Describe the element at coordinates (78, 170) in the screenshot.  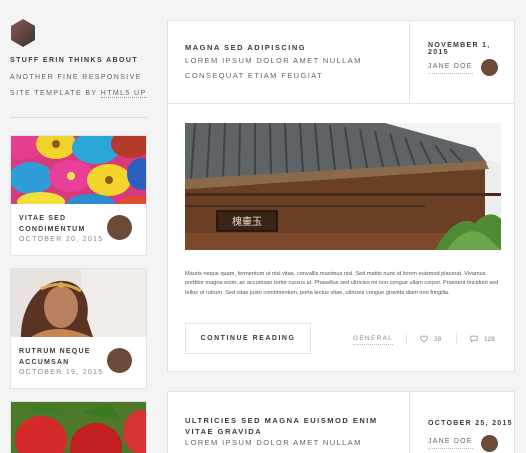
I see `mini-post-1-image` at that location.